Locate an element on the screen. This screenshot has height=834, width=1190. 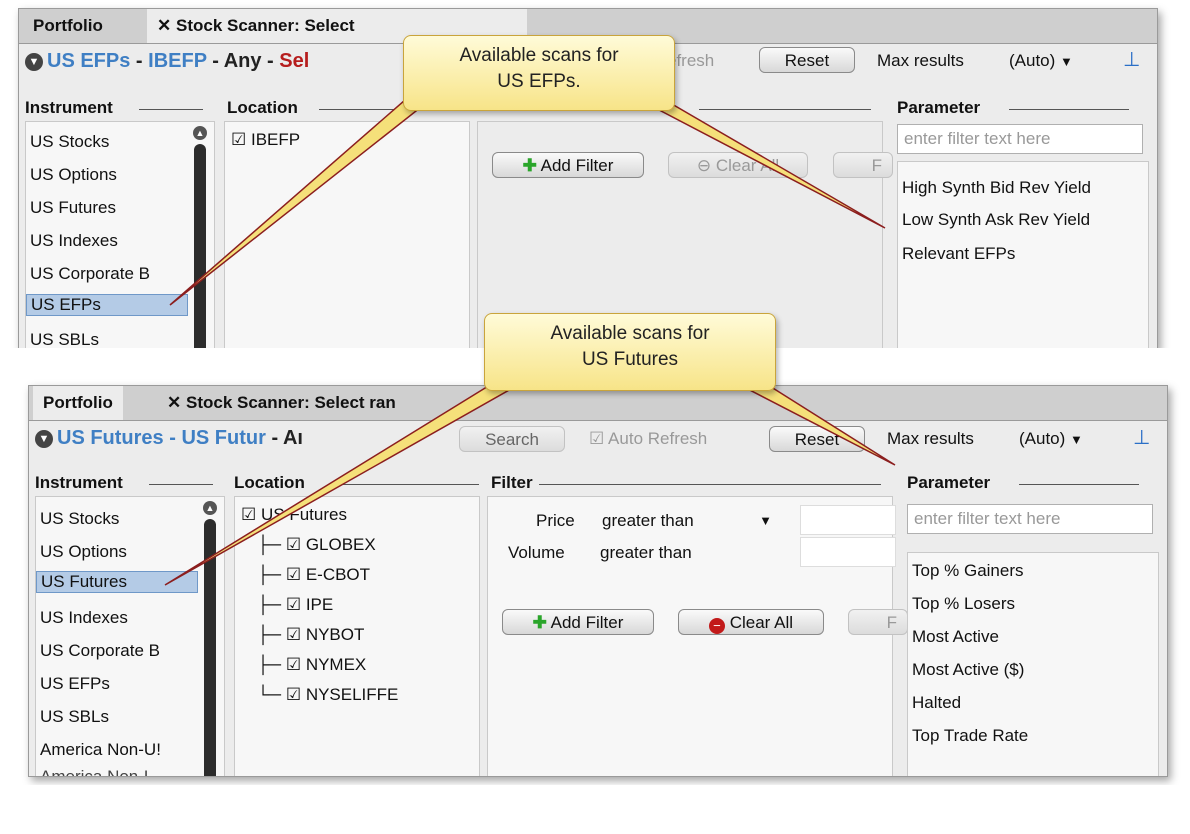
list-item: Relevant EFPs is located at coordinates (958, 254).